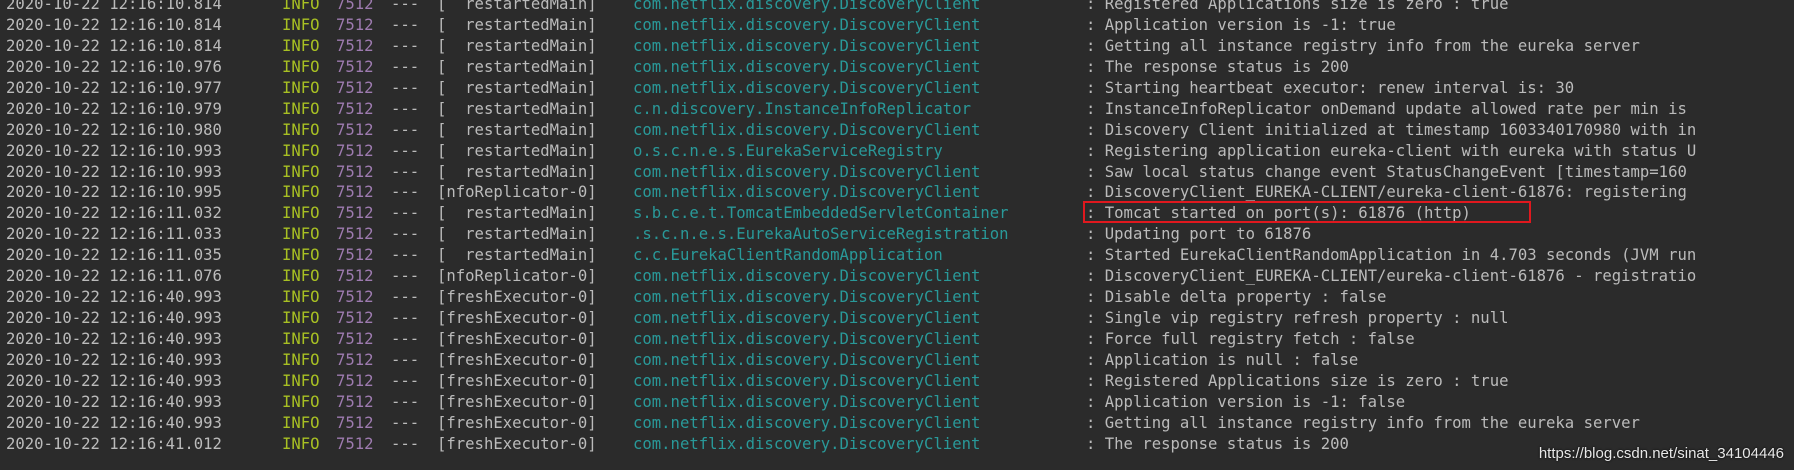 This screenshot has width=1794, height=470. Describe the element at coordinates (1236, 297) in the screenshot. I see `log-message: : Disable delta property : false` at that location.